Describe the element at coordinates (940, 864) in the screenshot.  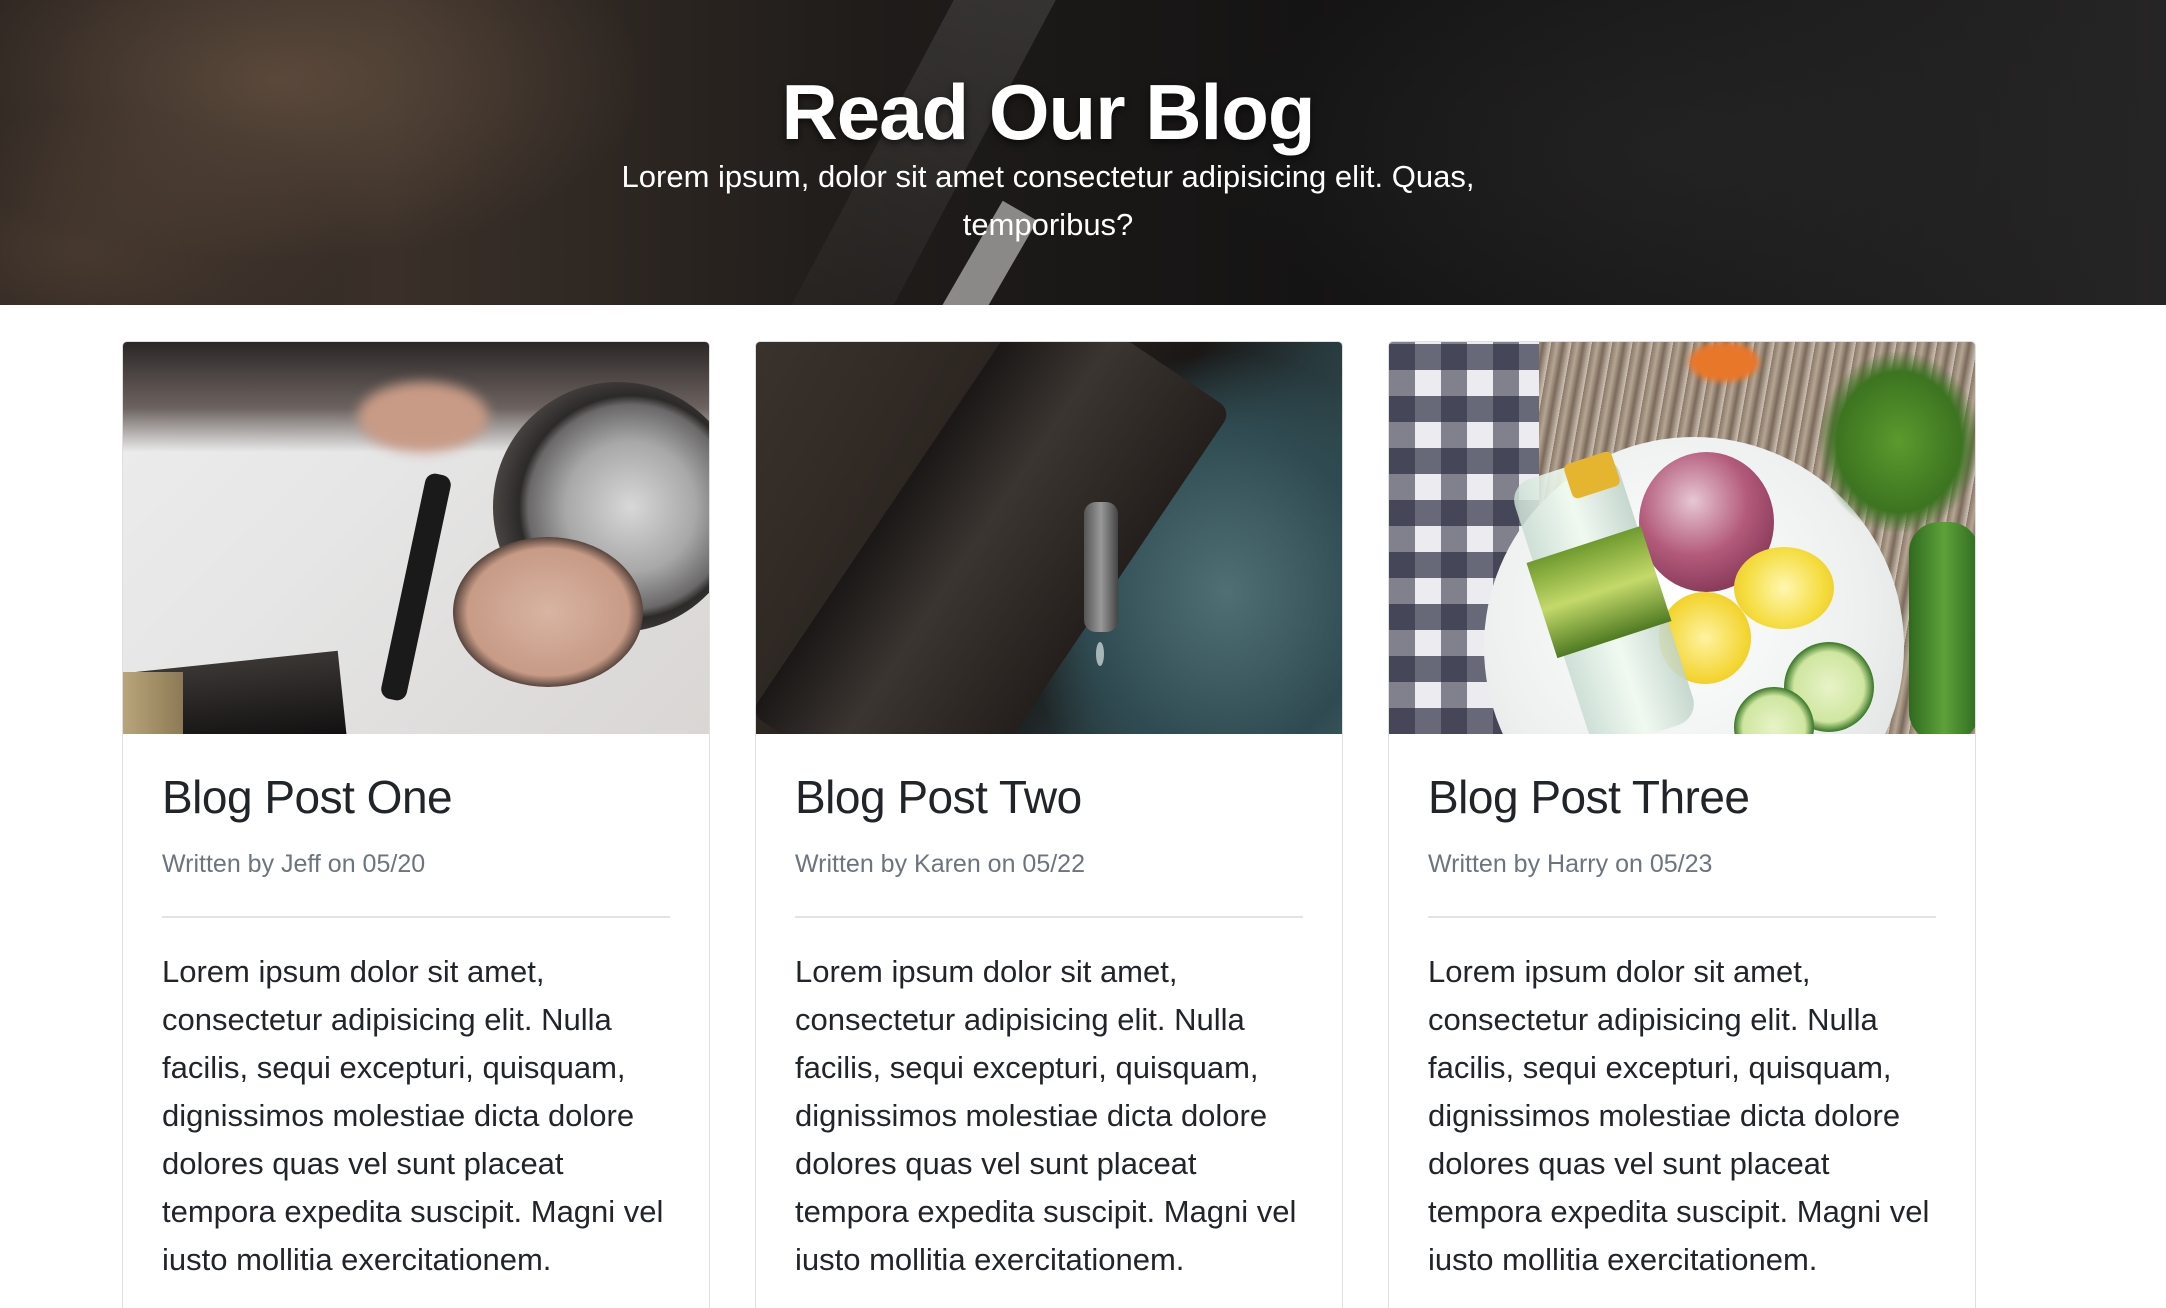
I see `blog-card-meta: Written by Karen on 05/22` at that location.